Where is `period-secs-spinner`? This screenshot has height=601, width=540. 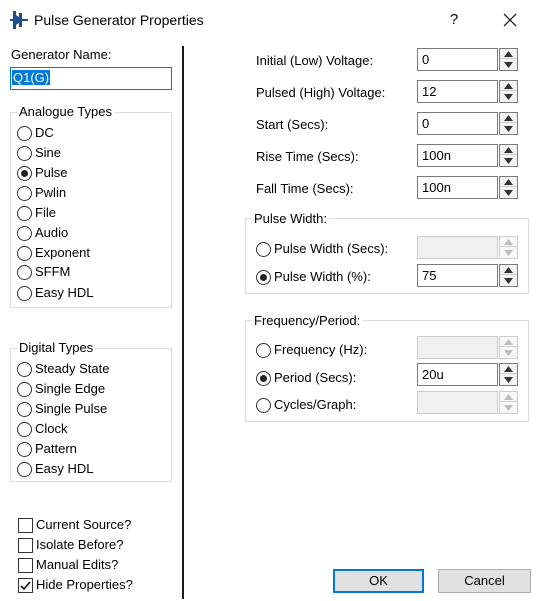 period-secs-spinner is located at coordinates (508, 374).